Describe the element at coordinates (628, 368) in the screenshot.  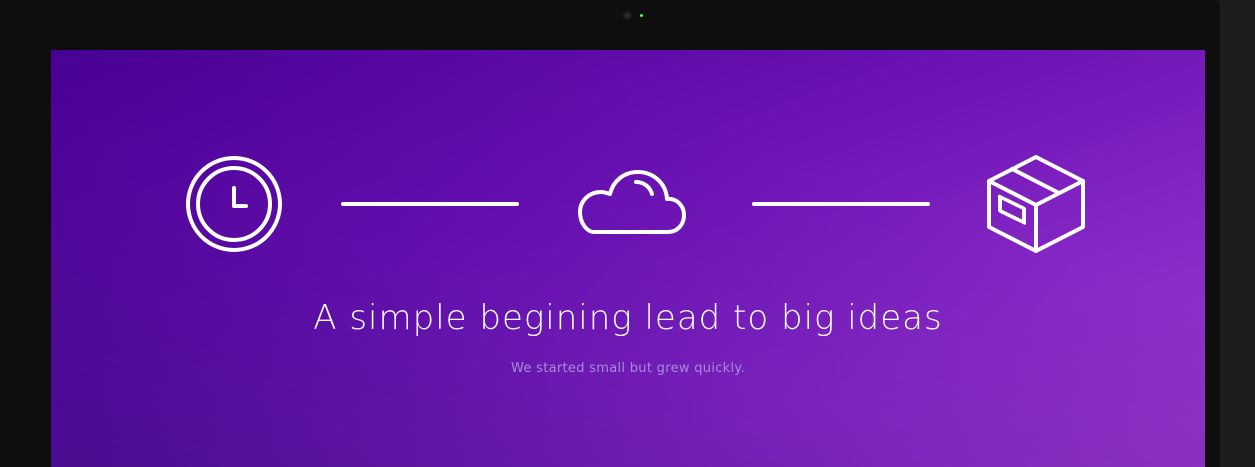
I see `hero-subheadline: We started small but grew quickly.` at that location.